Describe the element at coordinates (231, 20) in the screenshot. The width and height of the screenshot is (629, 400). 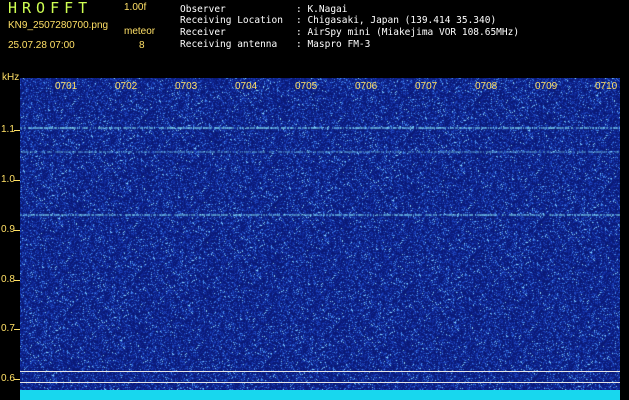
I see `info-key-location: Receiving Location` at that location.